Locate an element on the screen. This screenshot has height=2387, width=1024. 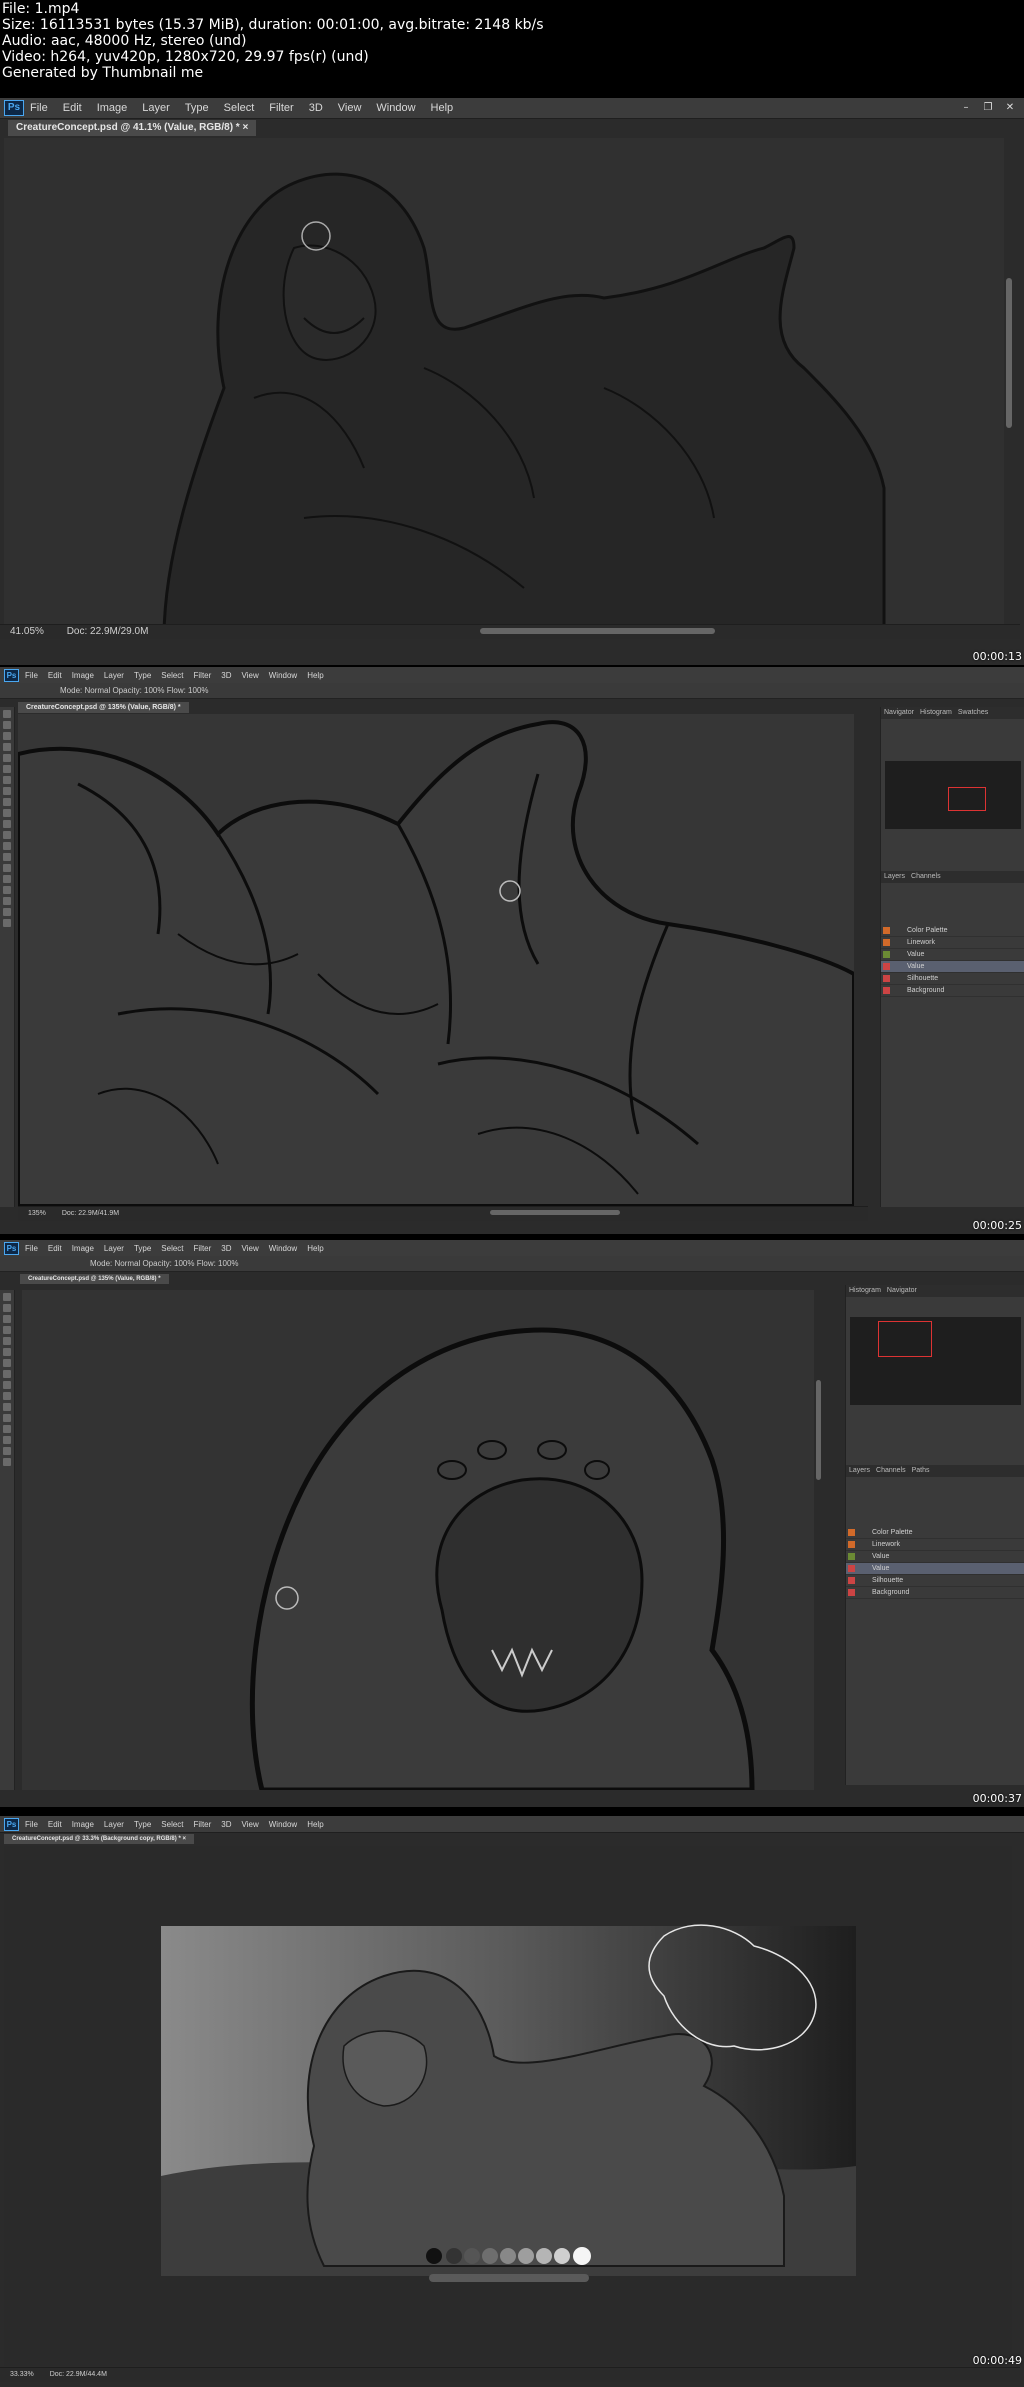
layer-row: Linework is located at coordinates (952, 943).